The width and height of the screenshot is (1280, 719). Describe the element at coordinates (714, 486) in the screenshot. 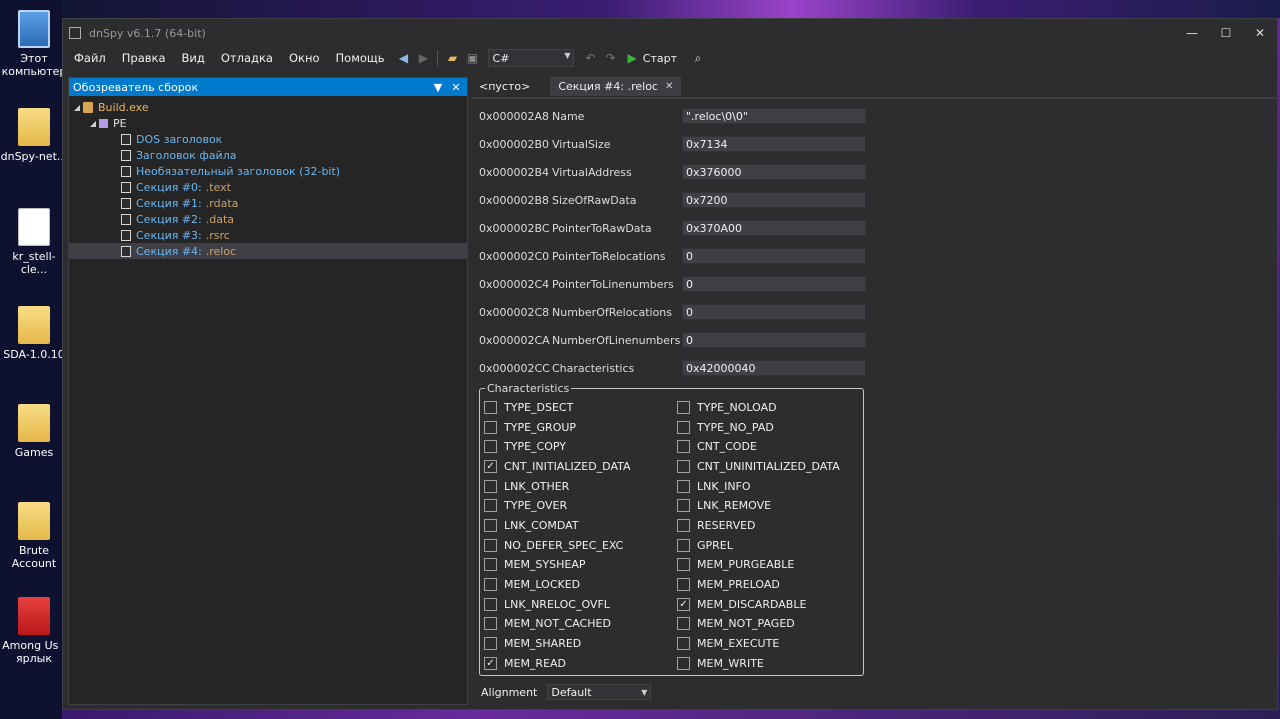

I see `checkbox-lnk-info: LNK_INFO` at that location.